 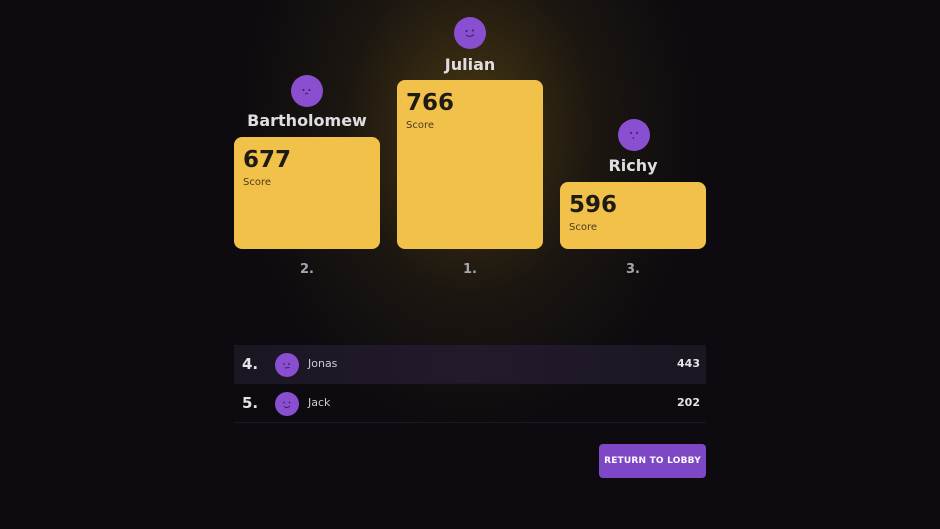 What do you see at coordinates (688, 402) in the screenshot?
I see `list-score: 202` at bounding box center [688, 402].